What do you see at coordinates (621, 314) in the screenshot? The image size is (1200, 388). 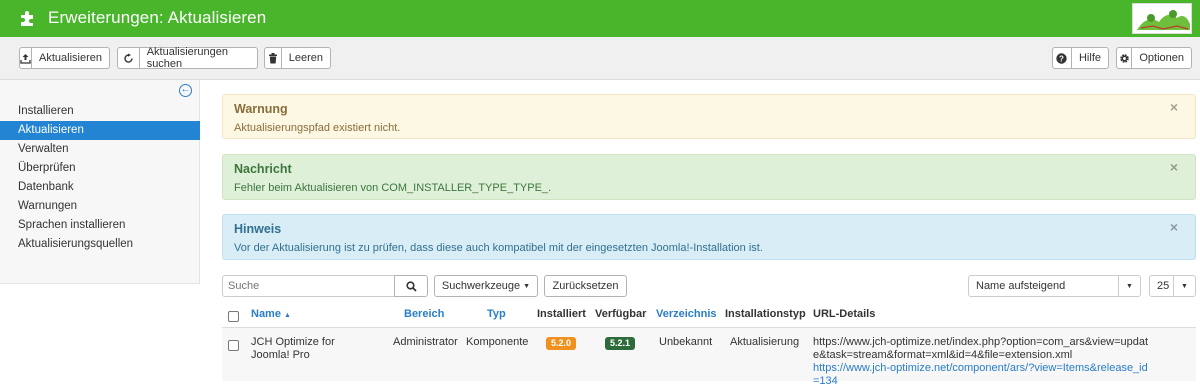 I see `column-available-header: Verfügbar` at bounding box center [621, 314].